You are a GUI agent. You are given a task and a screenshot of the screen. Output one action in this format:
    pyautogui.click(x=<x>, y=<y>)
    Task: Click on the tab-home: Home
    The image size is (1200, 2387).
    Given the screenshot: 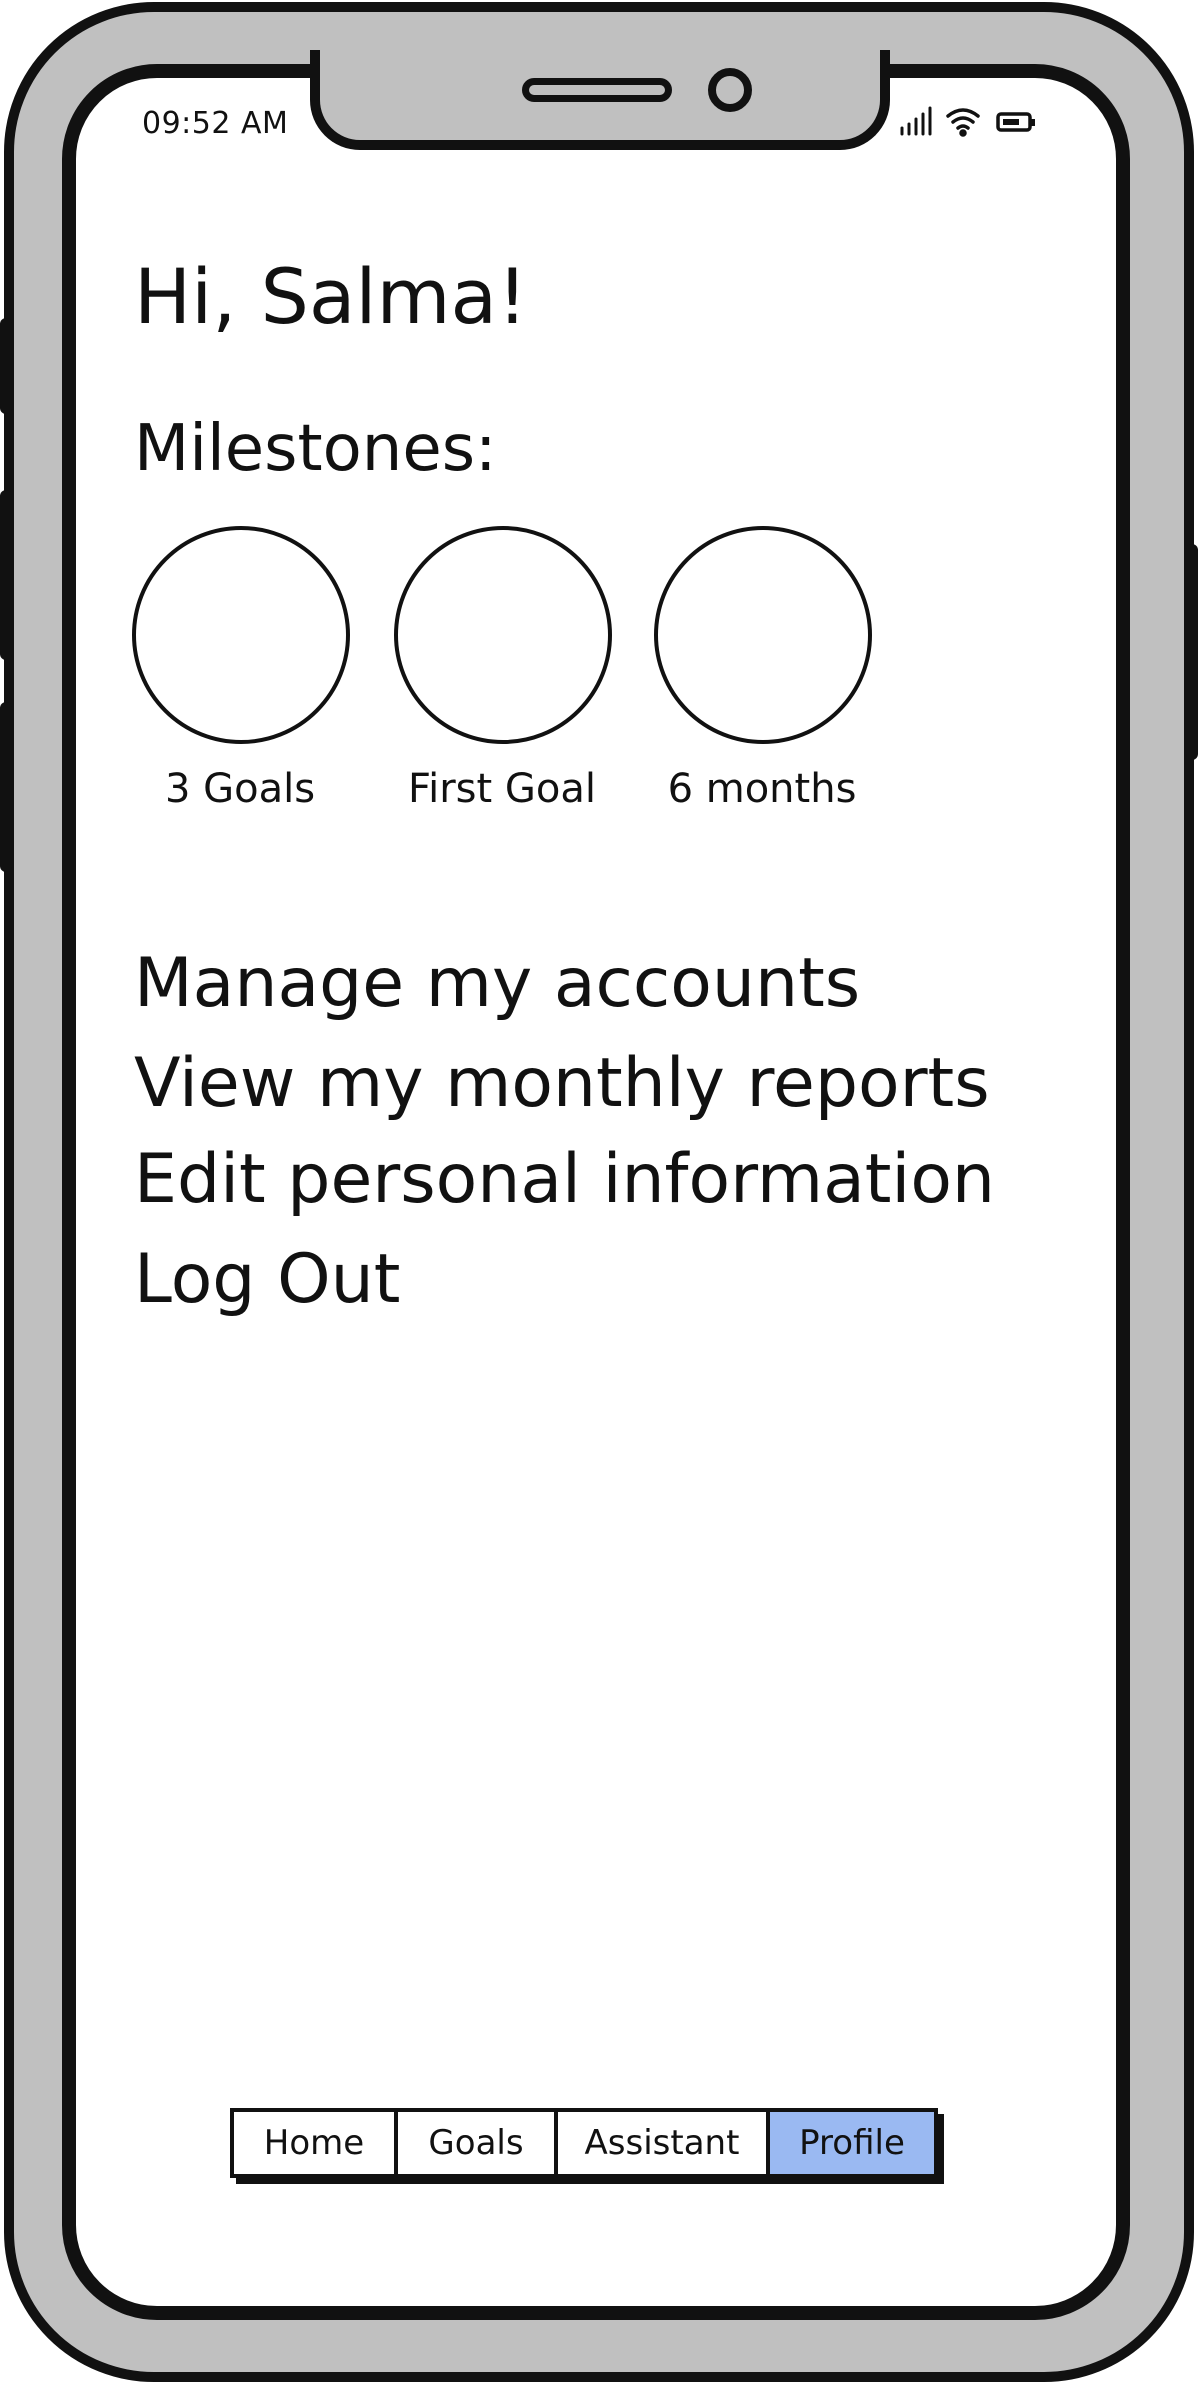 What is the action you would take?
    pyautogui.click(x=316, y=2143)
    